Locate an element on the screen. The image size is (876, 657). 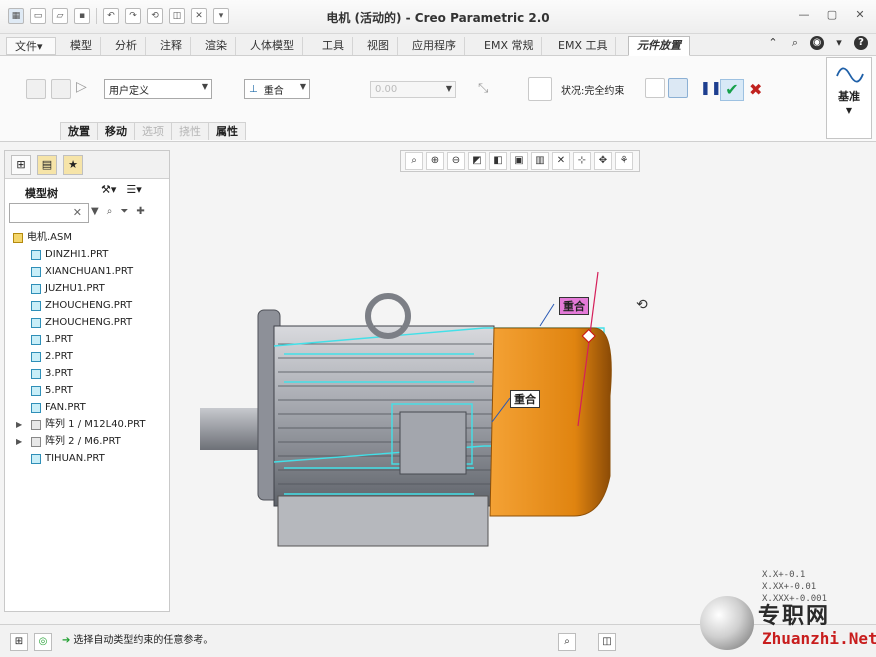
move-component-icon is located at coordinates (540, 89).